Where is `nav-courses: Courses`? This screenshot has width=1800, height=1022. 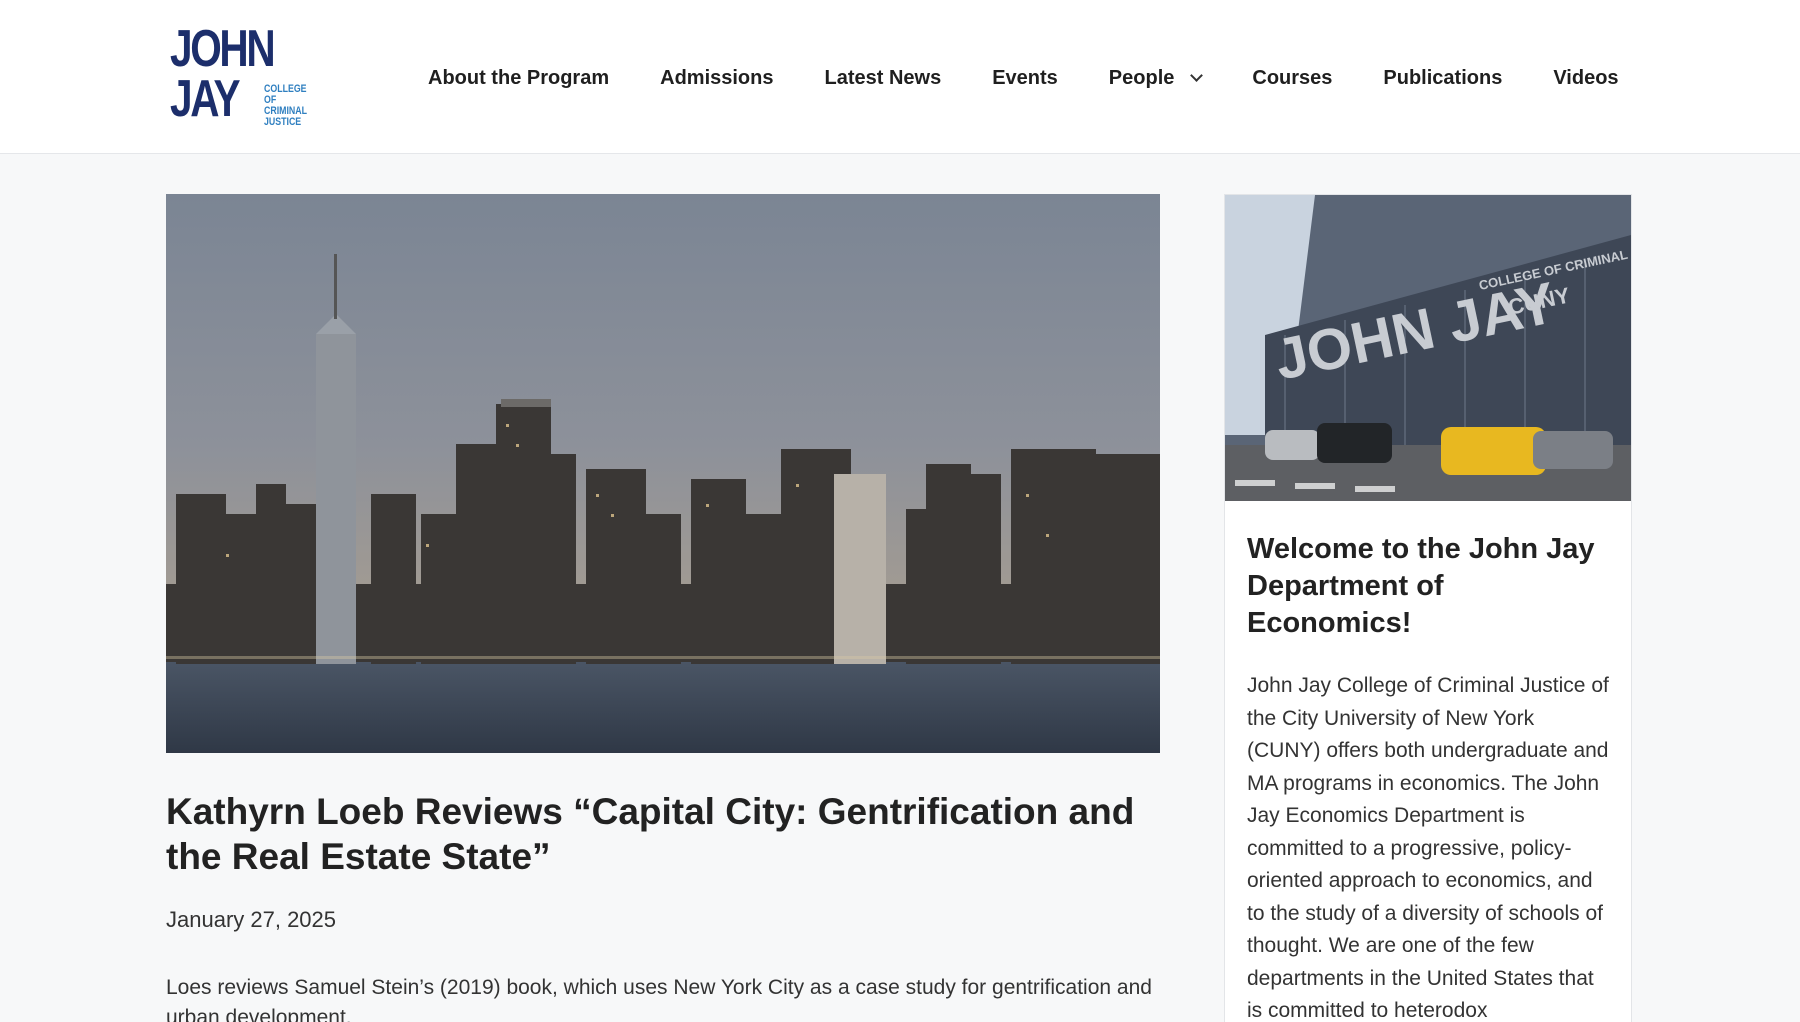 nav-courses: Courses is located at coordinates (1292, 78).